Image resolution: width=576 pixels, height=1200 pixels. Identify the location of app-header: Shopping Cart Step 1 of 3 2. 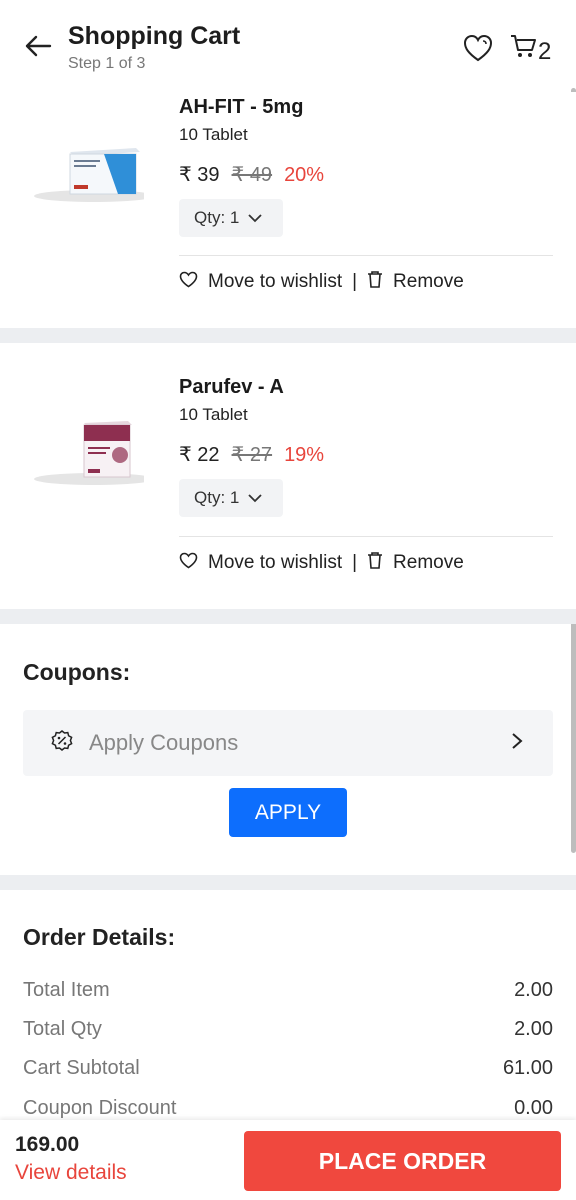
(288, 46).